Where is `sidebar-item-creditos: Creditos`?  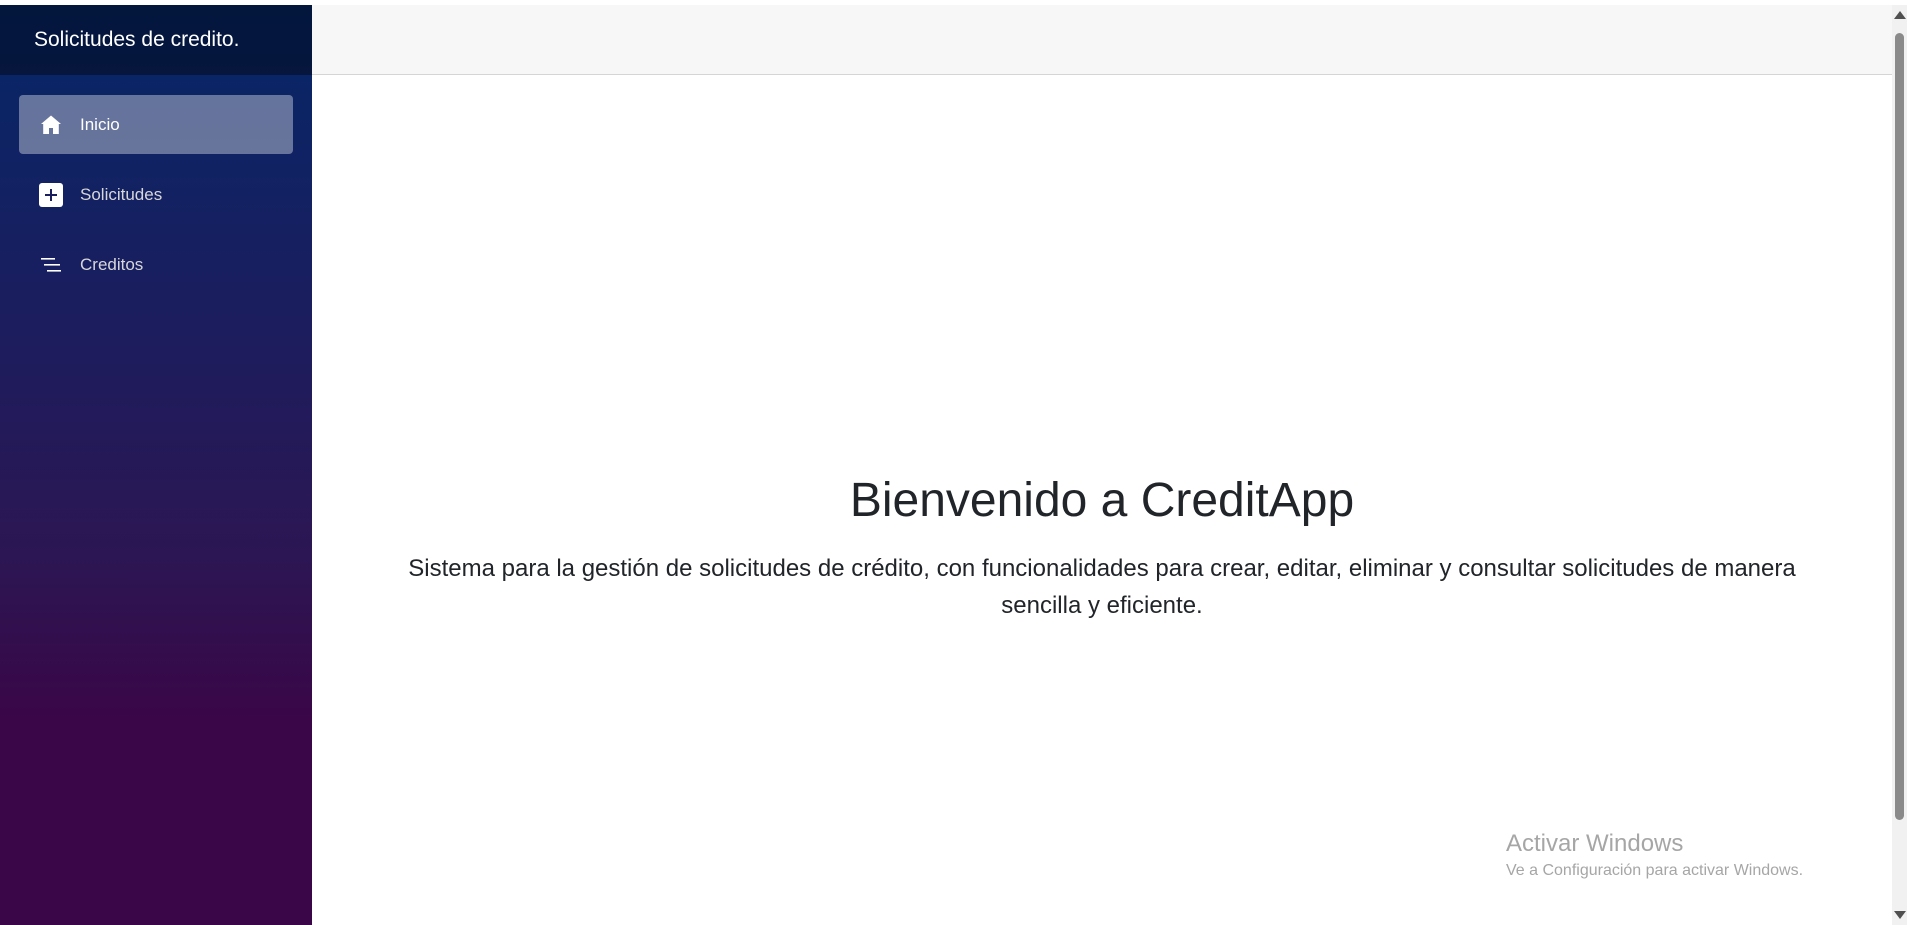
sidebar-item-creditos: Creditos is located at coordinates (156, 264).